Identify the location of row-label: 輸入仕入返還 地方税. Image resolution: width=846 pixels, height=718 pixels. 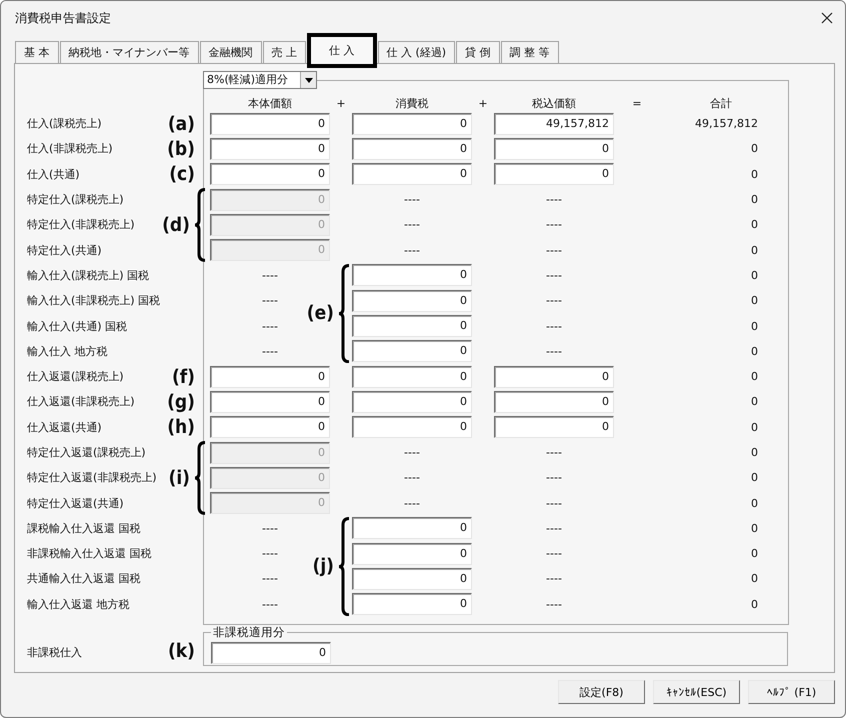
(78, 604).